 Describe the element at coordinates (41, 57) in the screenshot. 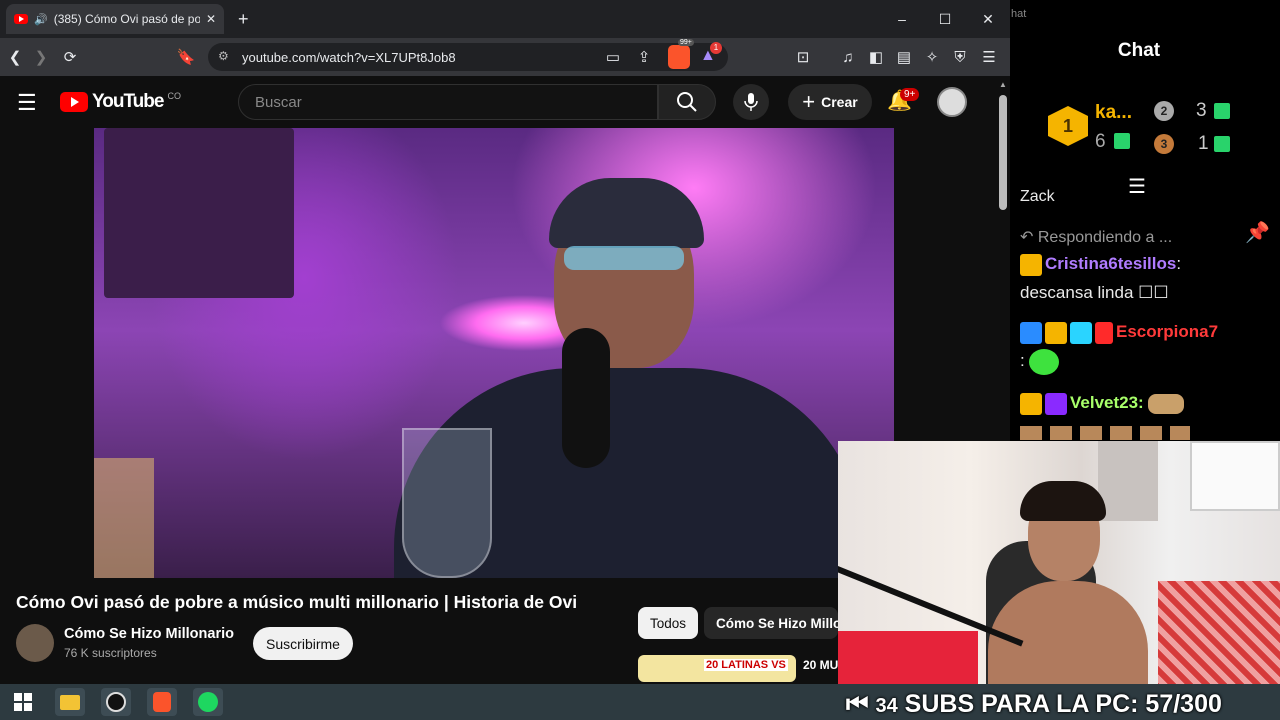

I see `forward-icon: ❯` at that location.